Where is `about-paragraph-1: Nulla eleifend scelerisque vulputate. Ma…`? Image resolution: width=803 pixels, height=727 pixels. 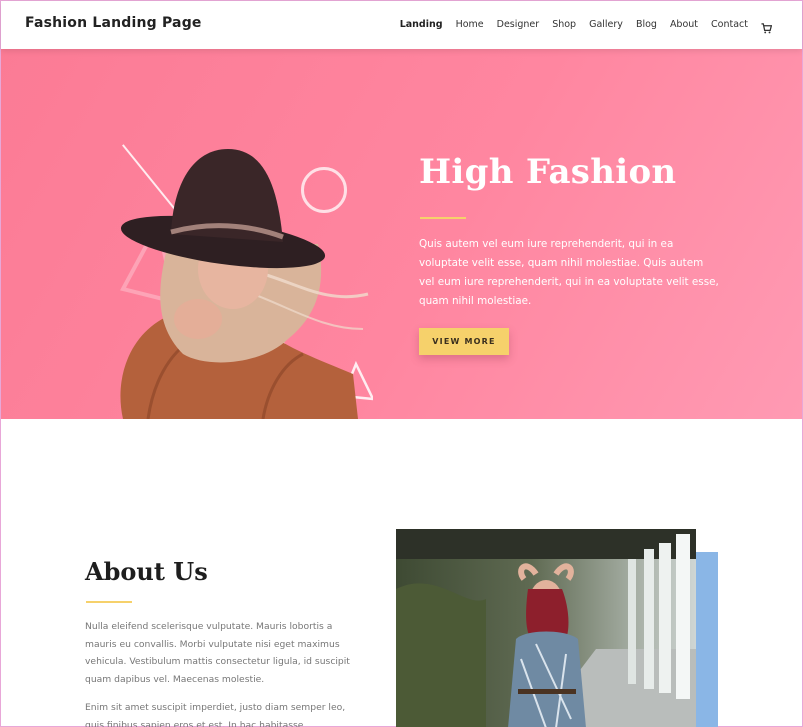
about-paragraph-1: Nulla eleifend scelerisque vulputate. Ma… is located at coordinates (217, 653).